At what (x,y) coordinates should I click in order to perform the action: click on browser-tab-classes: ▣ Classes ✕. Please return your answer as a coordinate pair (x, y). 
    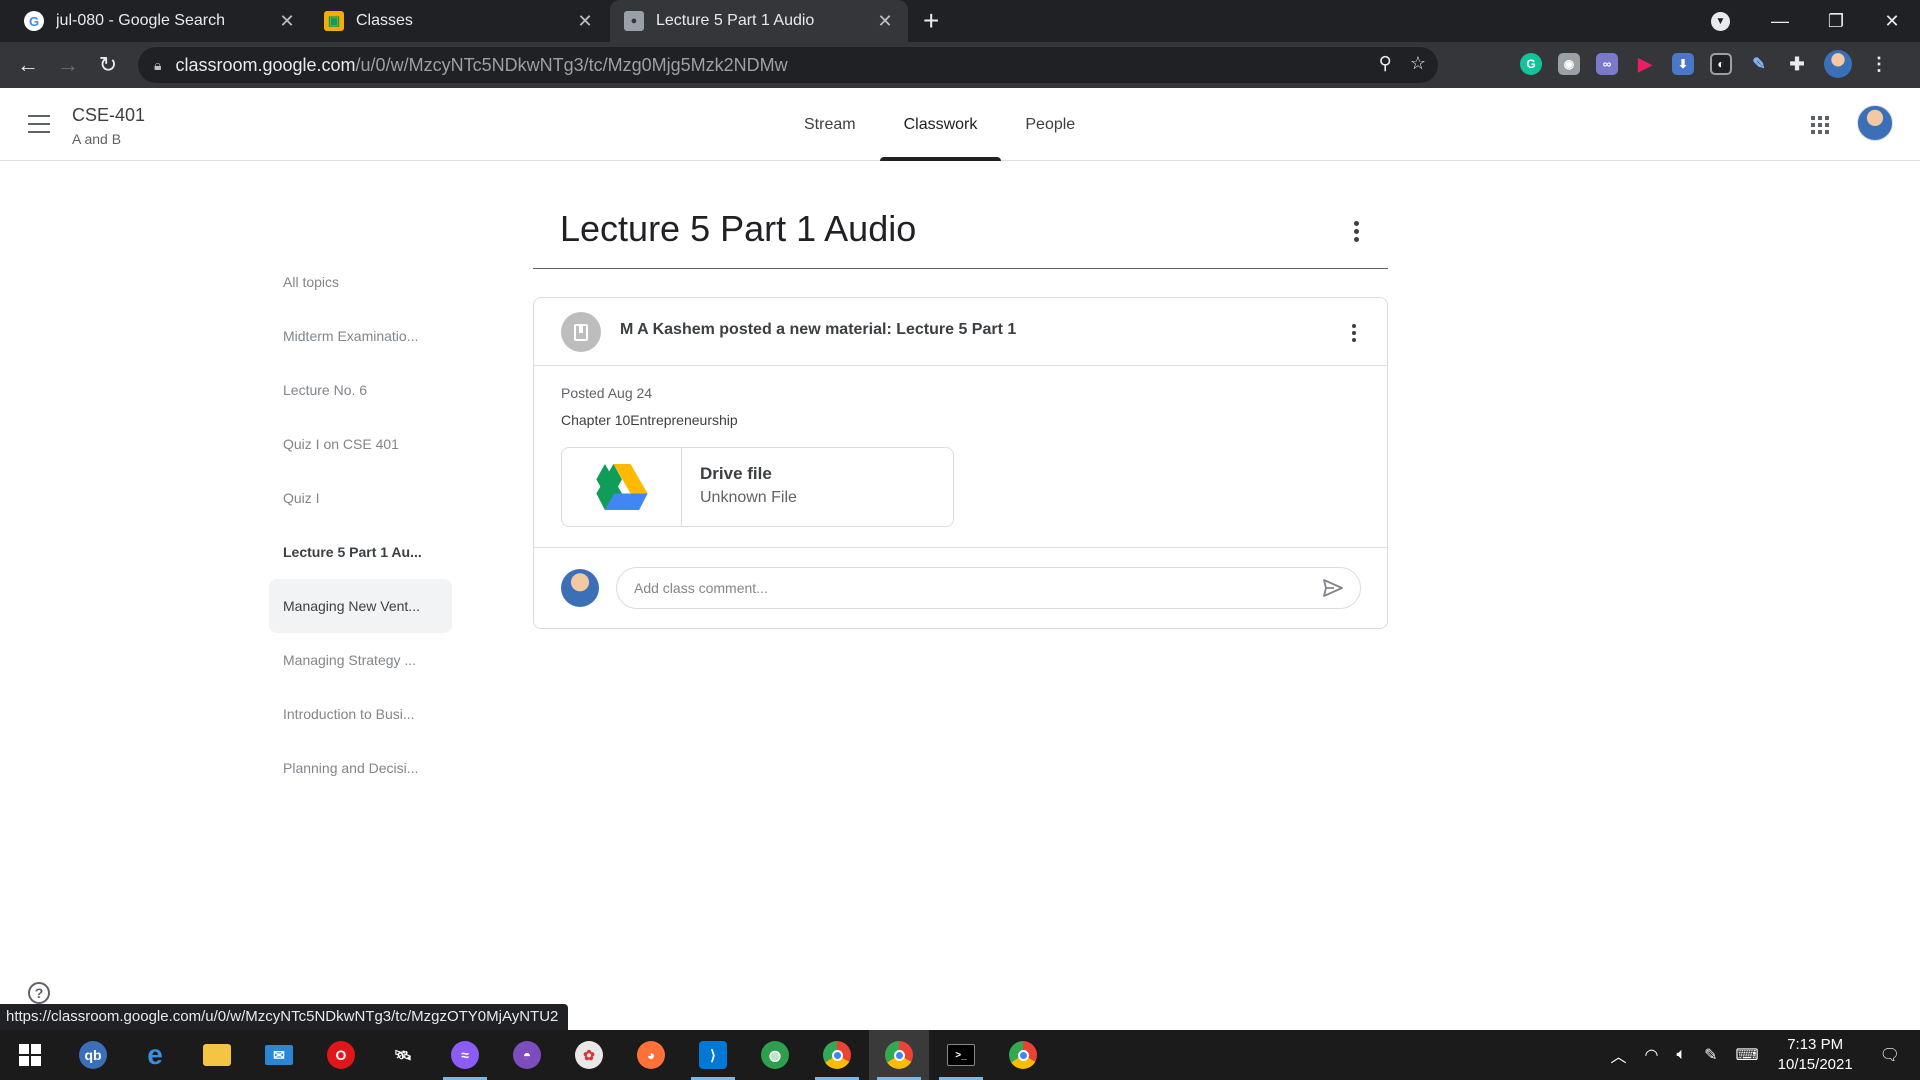
    Looking at the image, I should click on (459, 21).